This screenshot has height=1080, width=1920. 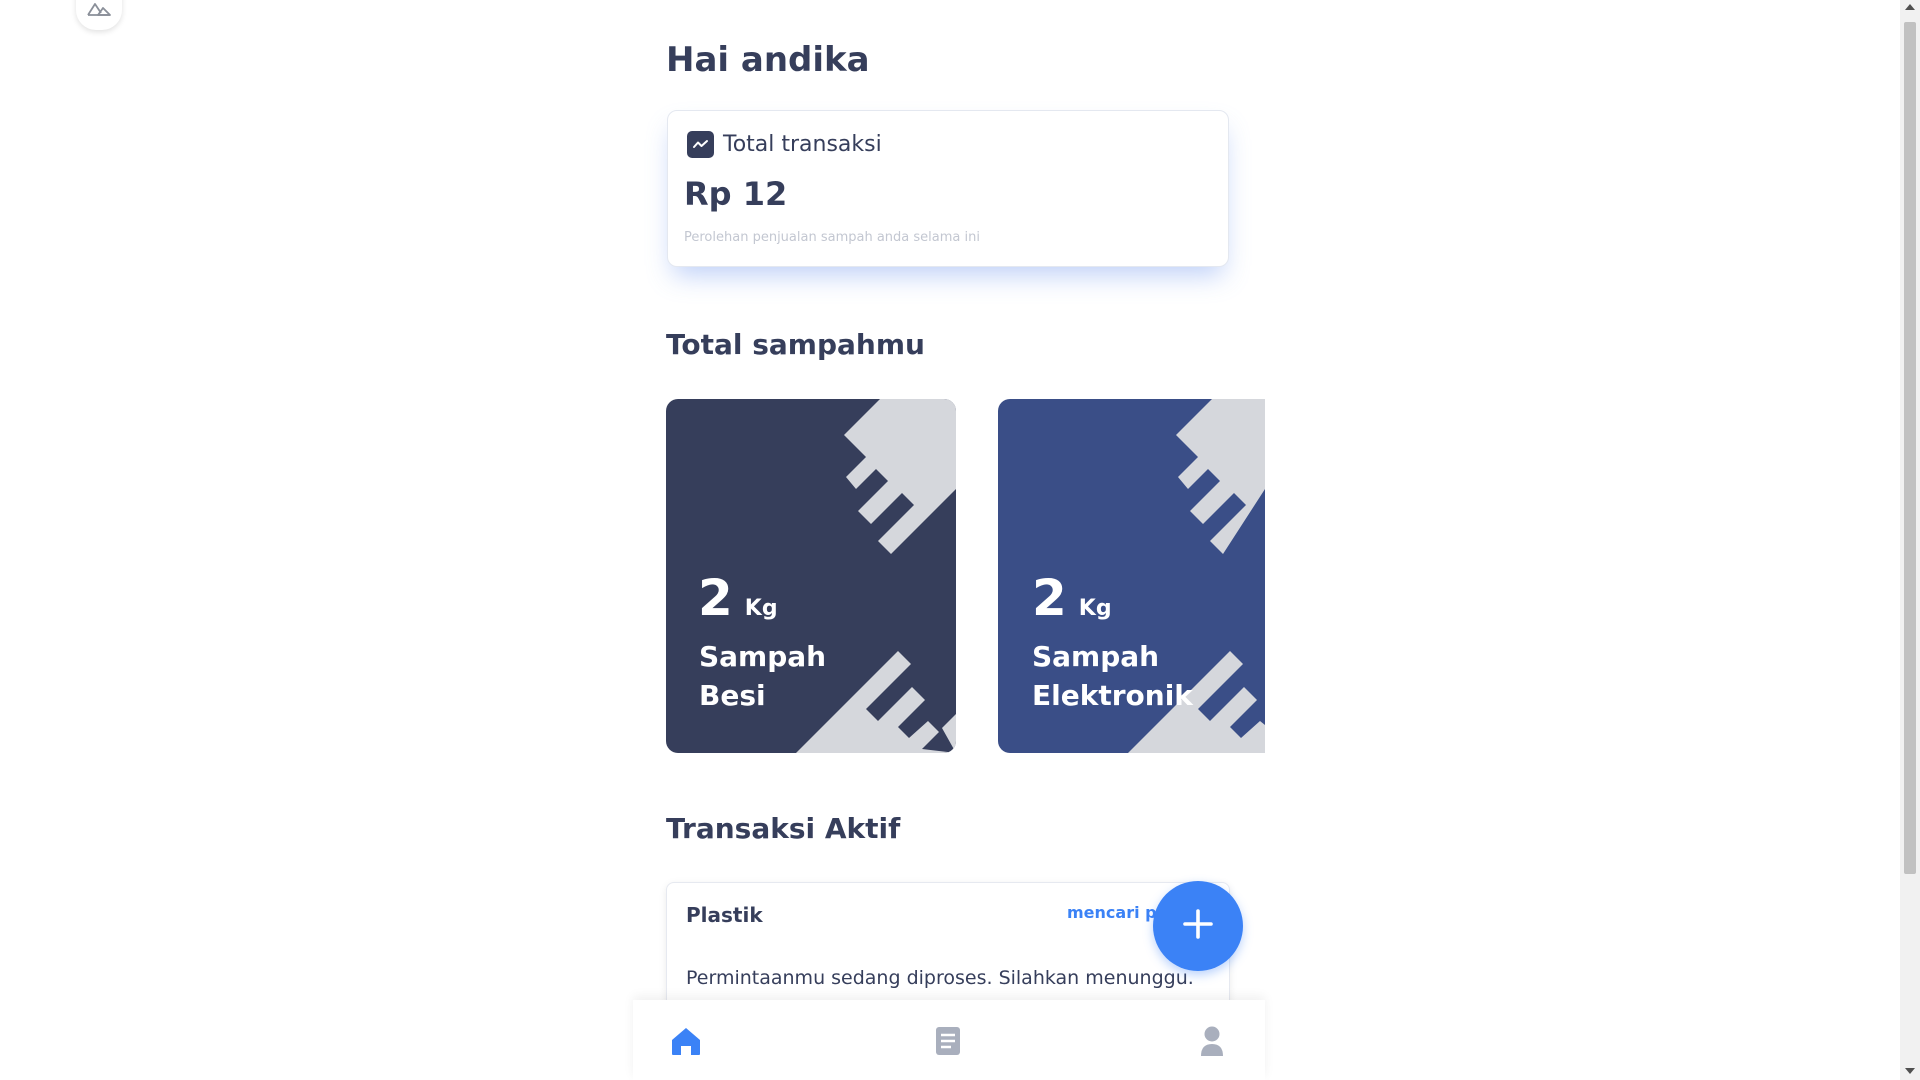 I want to click on bottom-navigation, so click(x=949, y=1040).